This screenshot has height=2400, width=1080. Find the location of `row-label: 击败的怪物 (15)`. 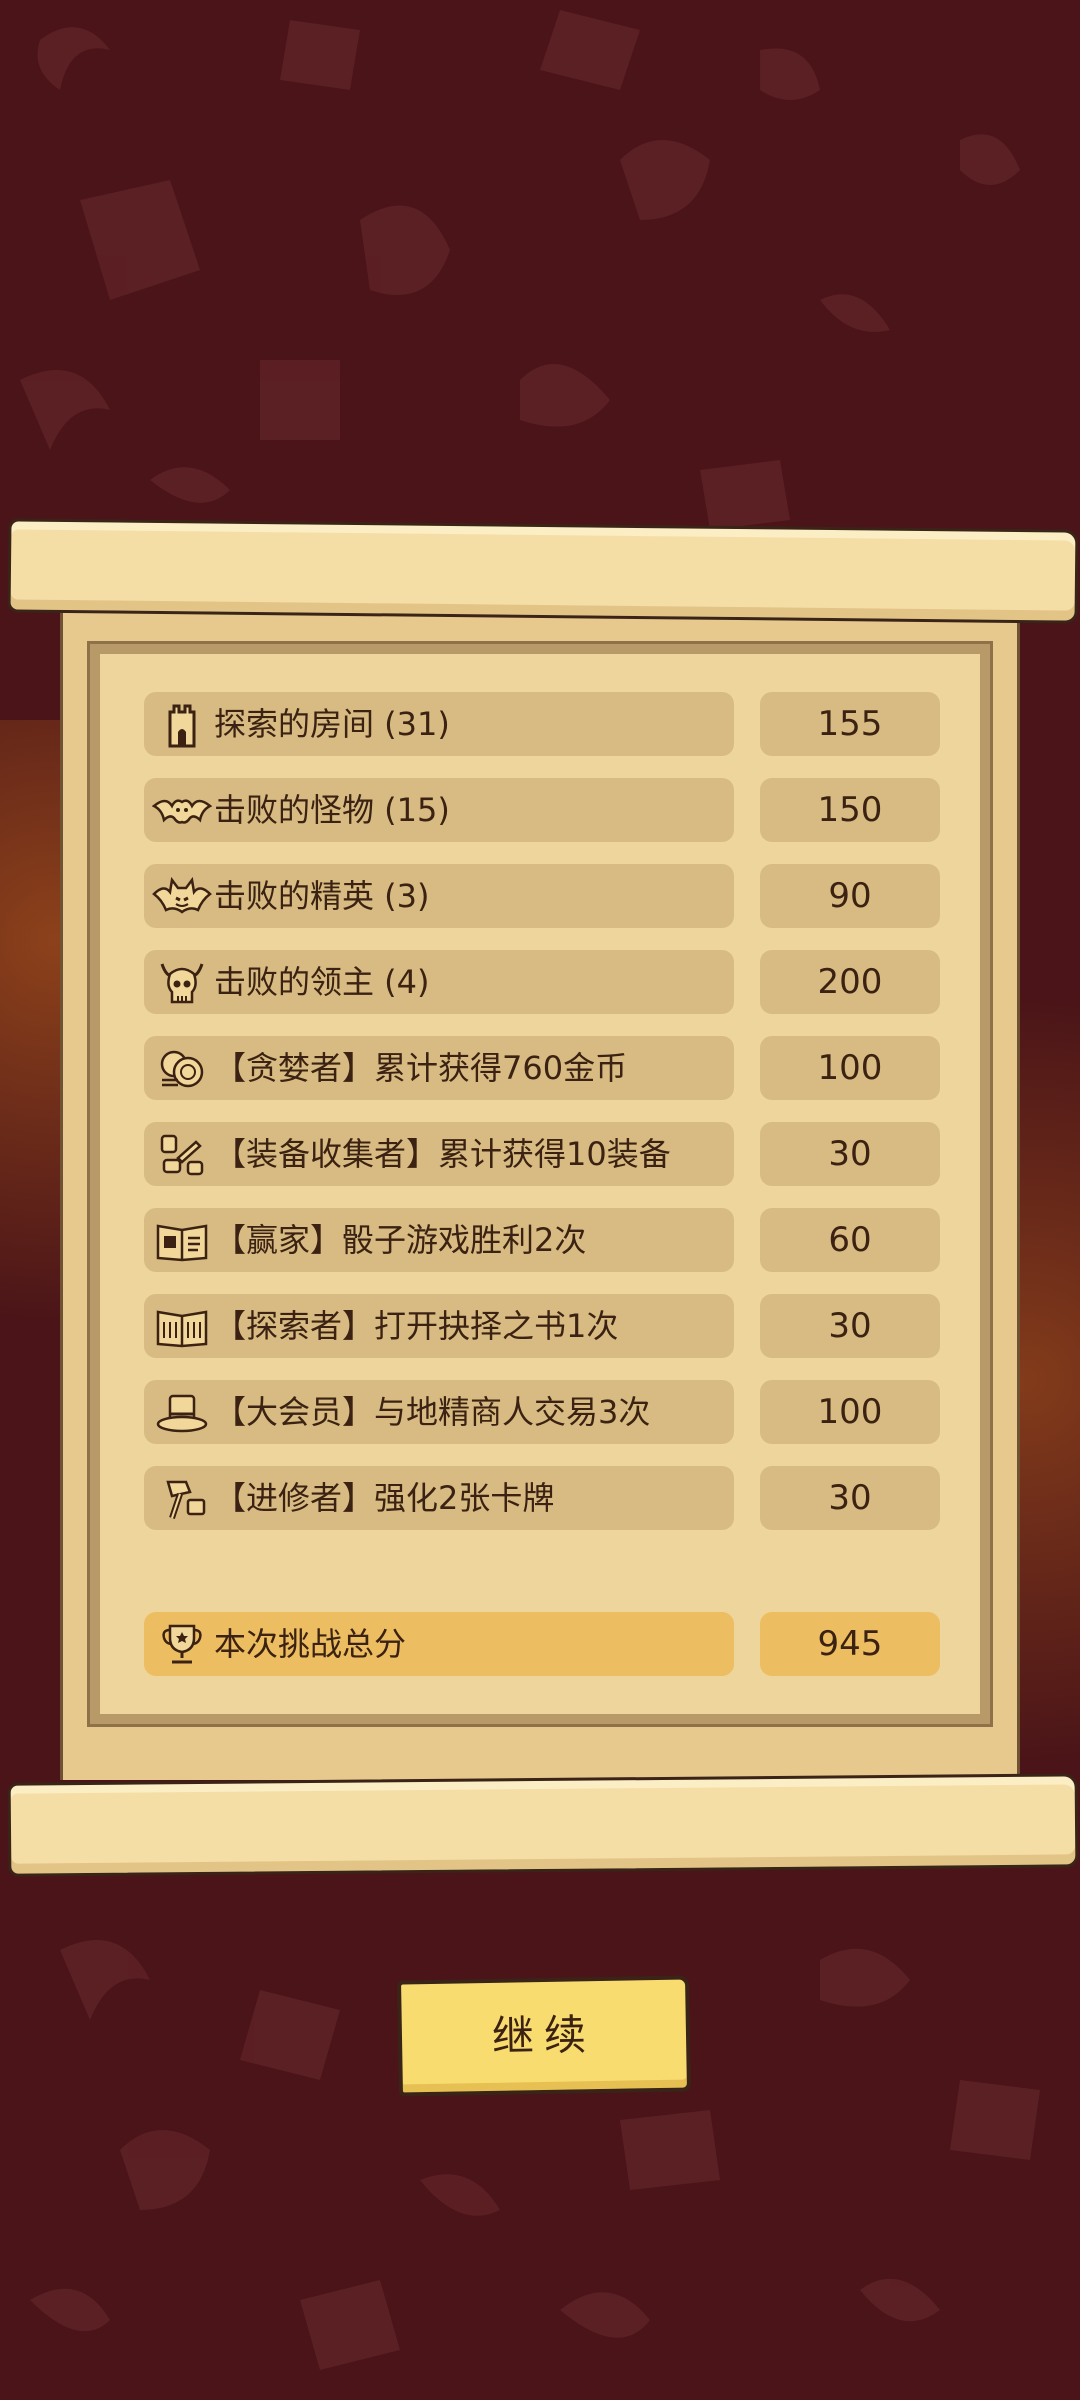

row-label: 击败的怪物 (15) is located at coordinates (332, 810).